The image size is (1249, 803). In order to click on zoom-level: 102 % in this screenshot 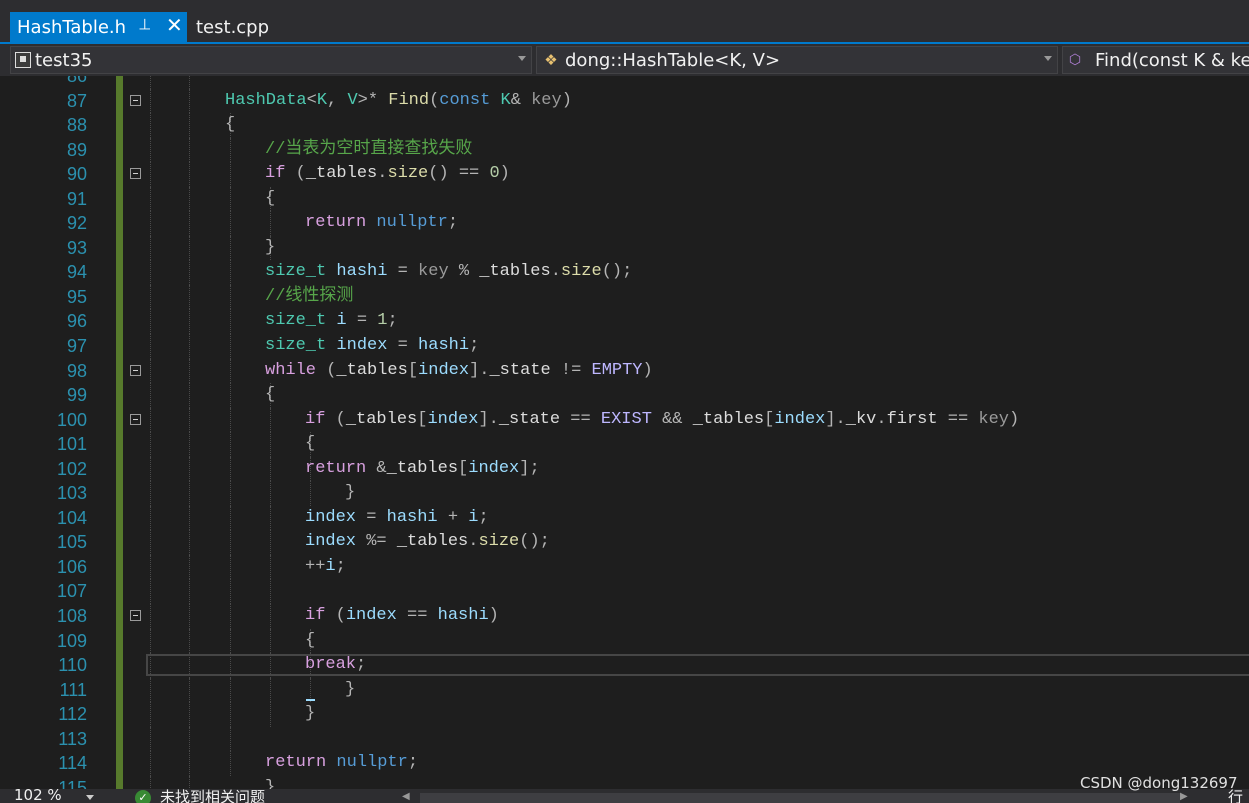, I will do `click(38, 796)`.